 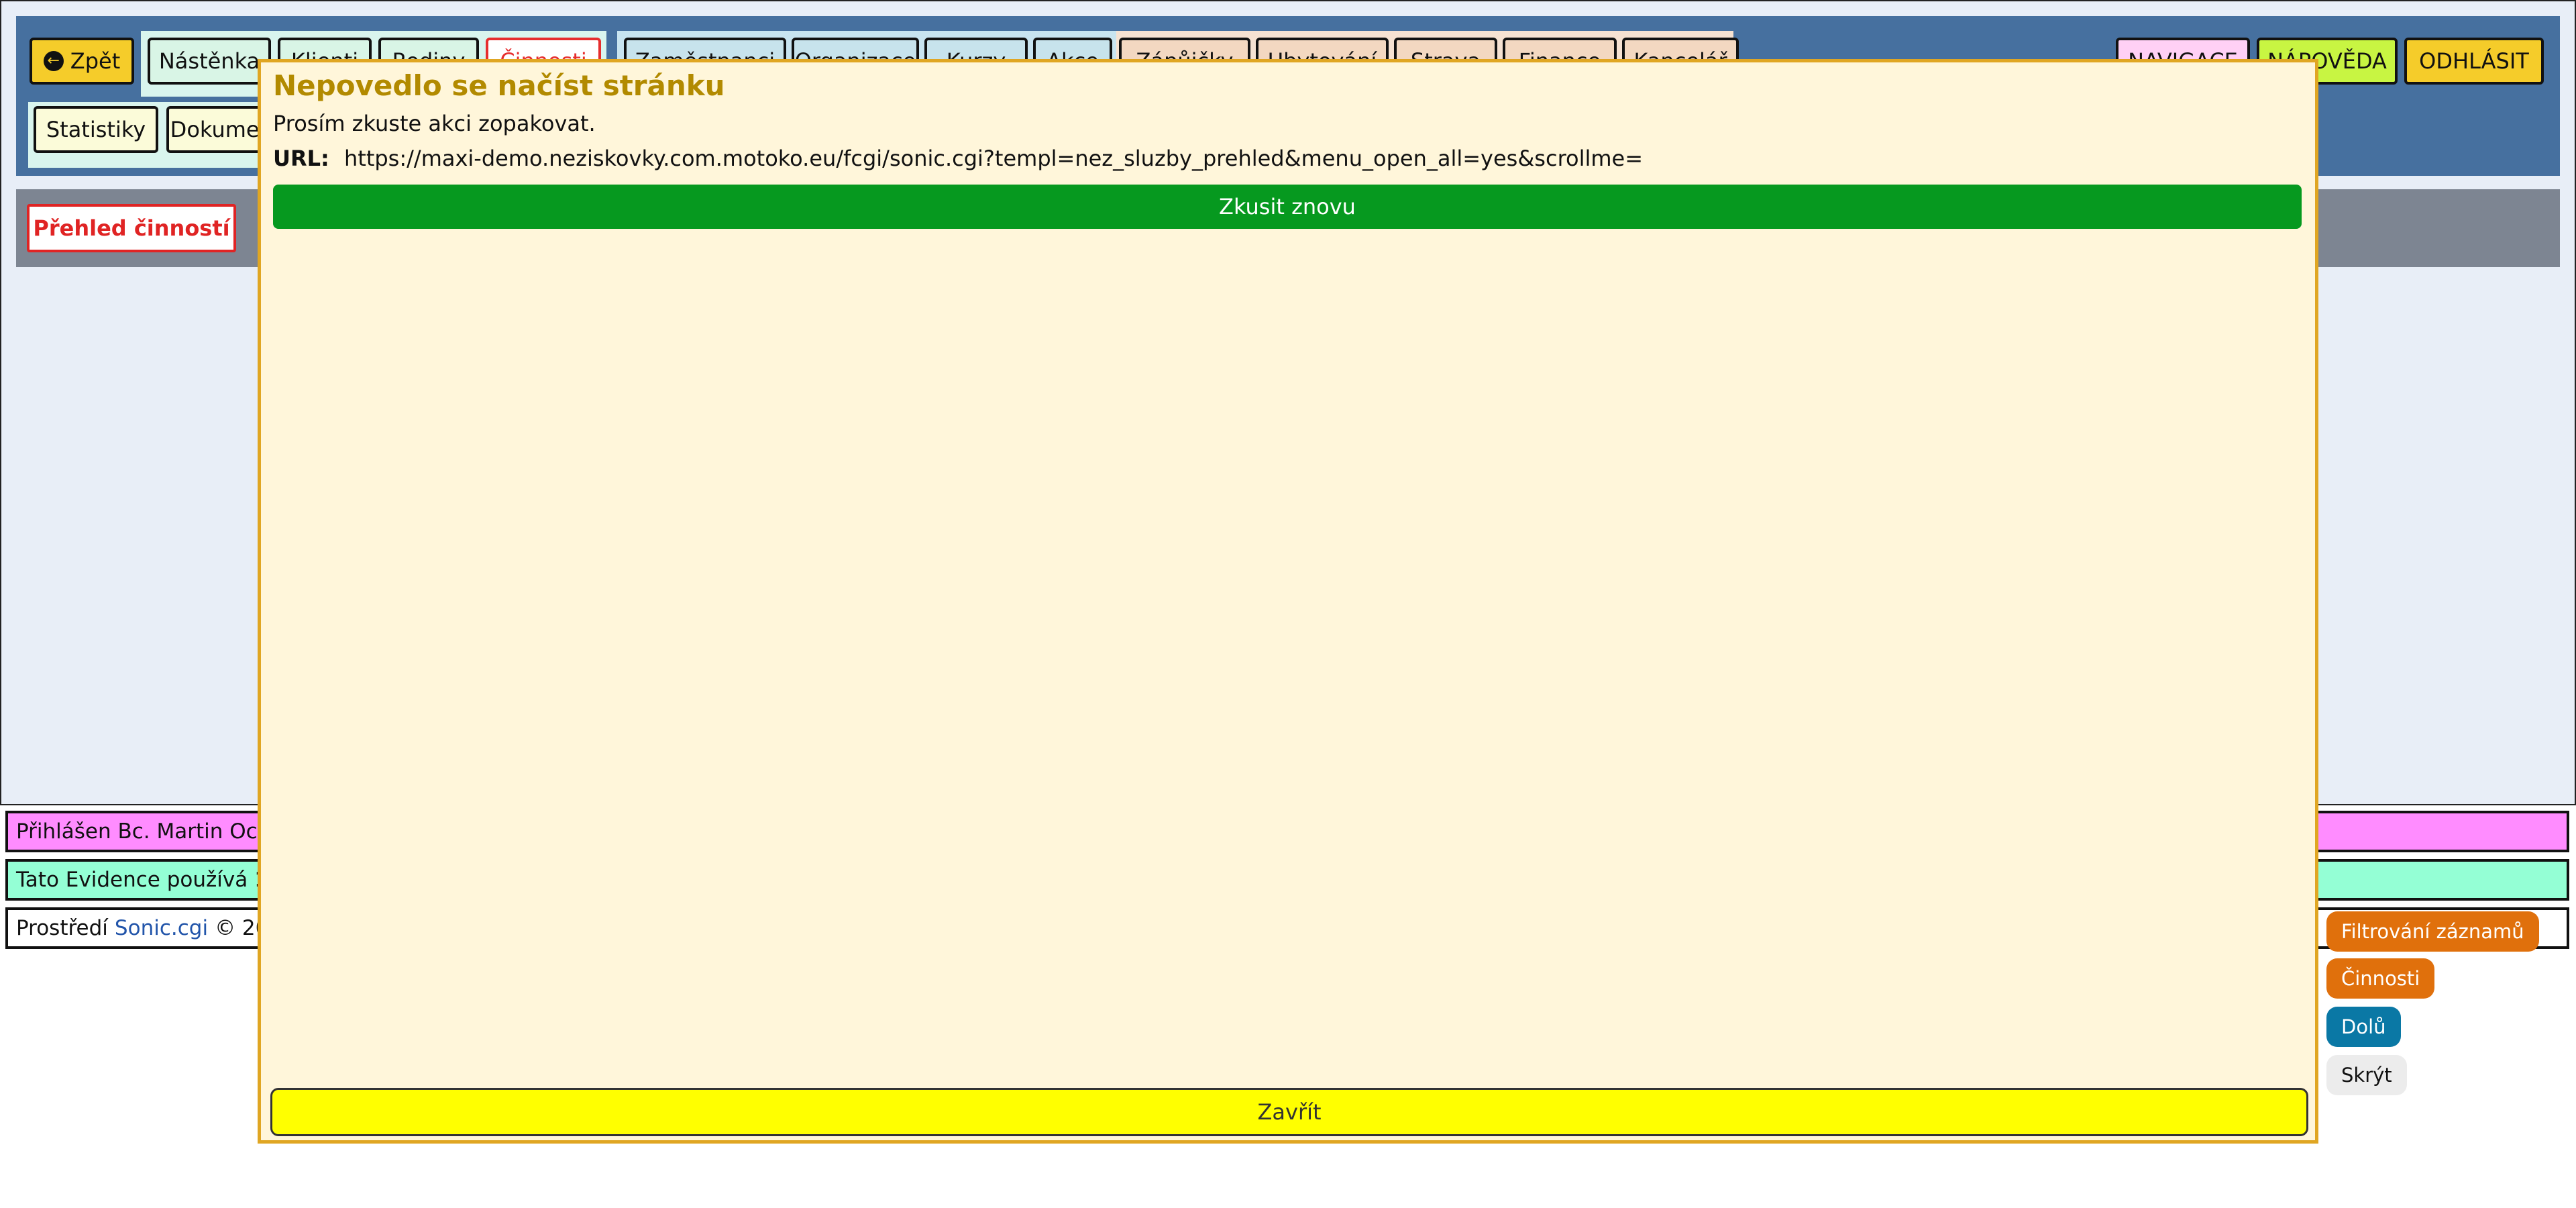 What do you see at coordinates (2432, 932) in the screenshot?
I see `filter-records-button: Filtrování záznamů` at bounding box center [2432, 932].